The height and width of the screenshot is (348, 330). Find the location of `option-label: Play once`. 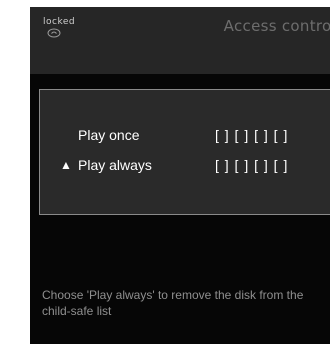

option-label: Play once is located at coordinates (109, 135).